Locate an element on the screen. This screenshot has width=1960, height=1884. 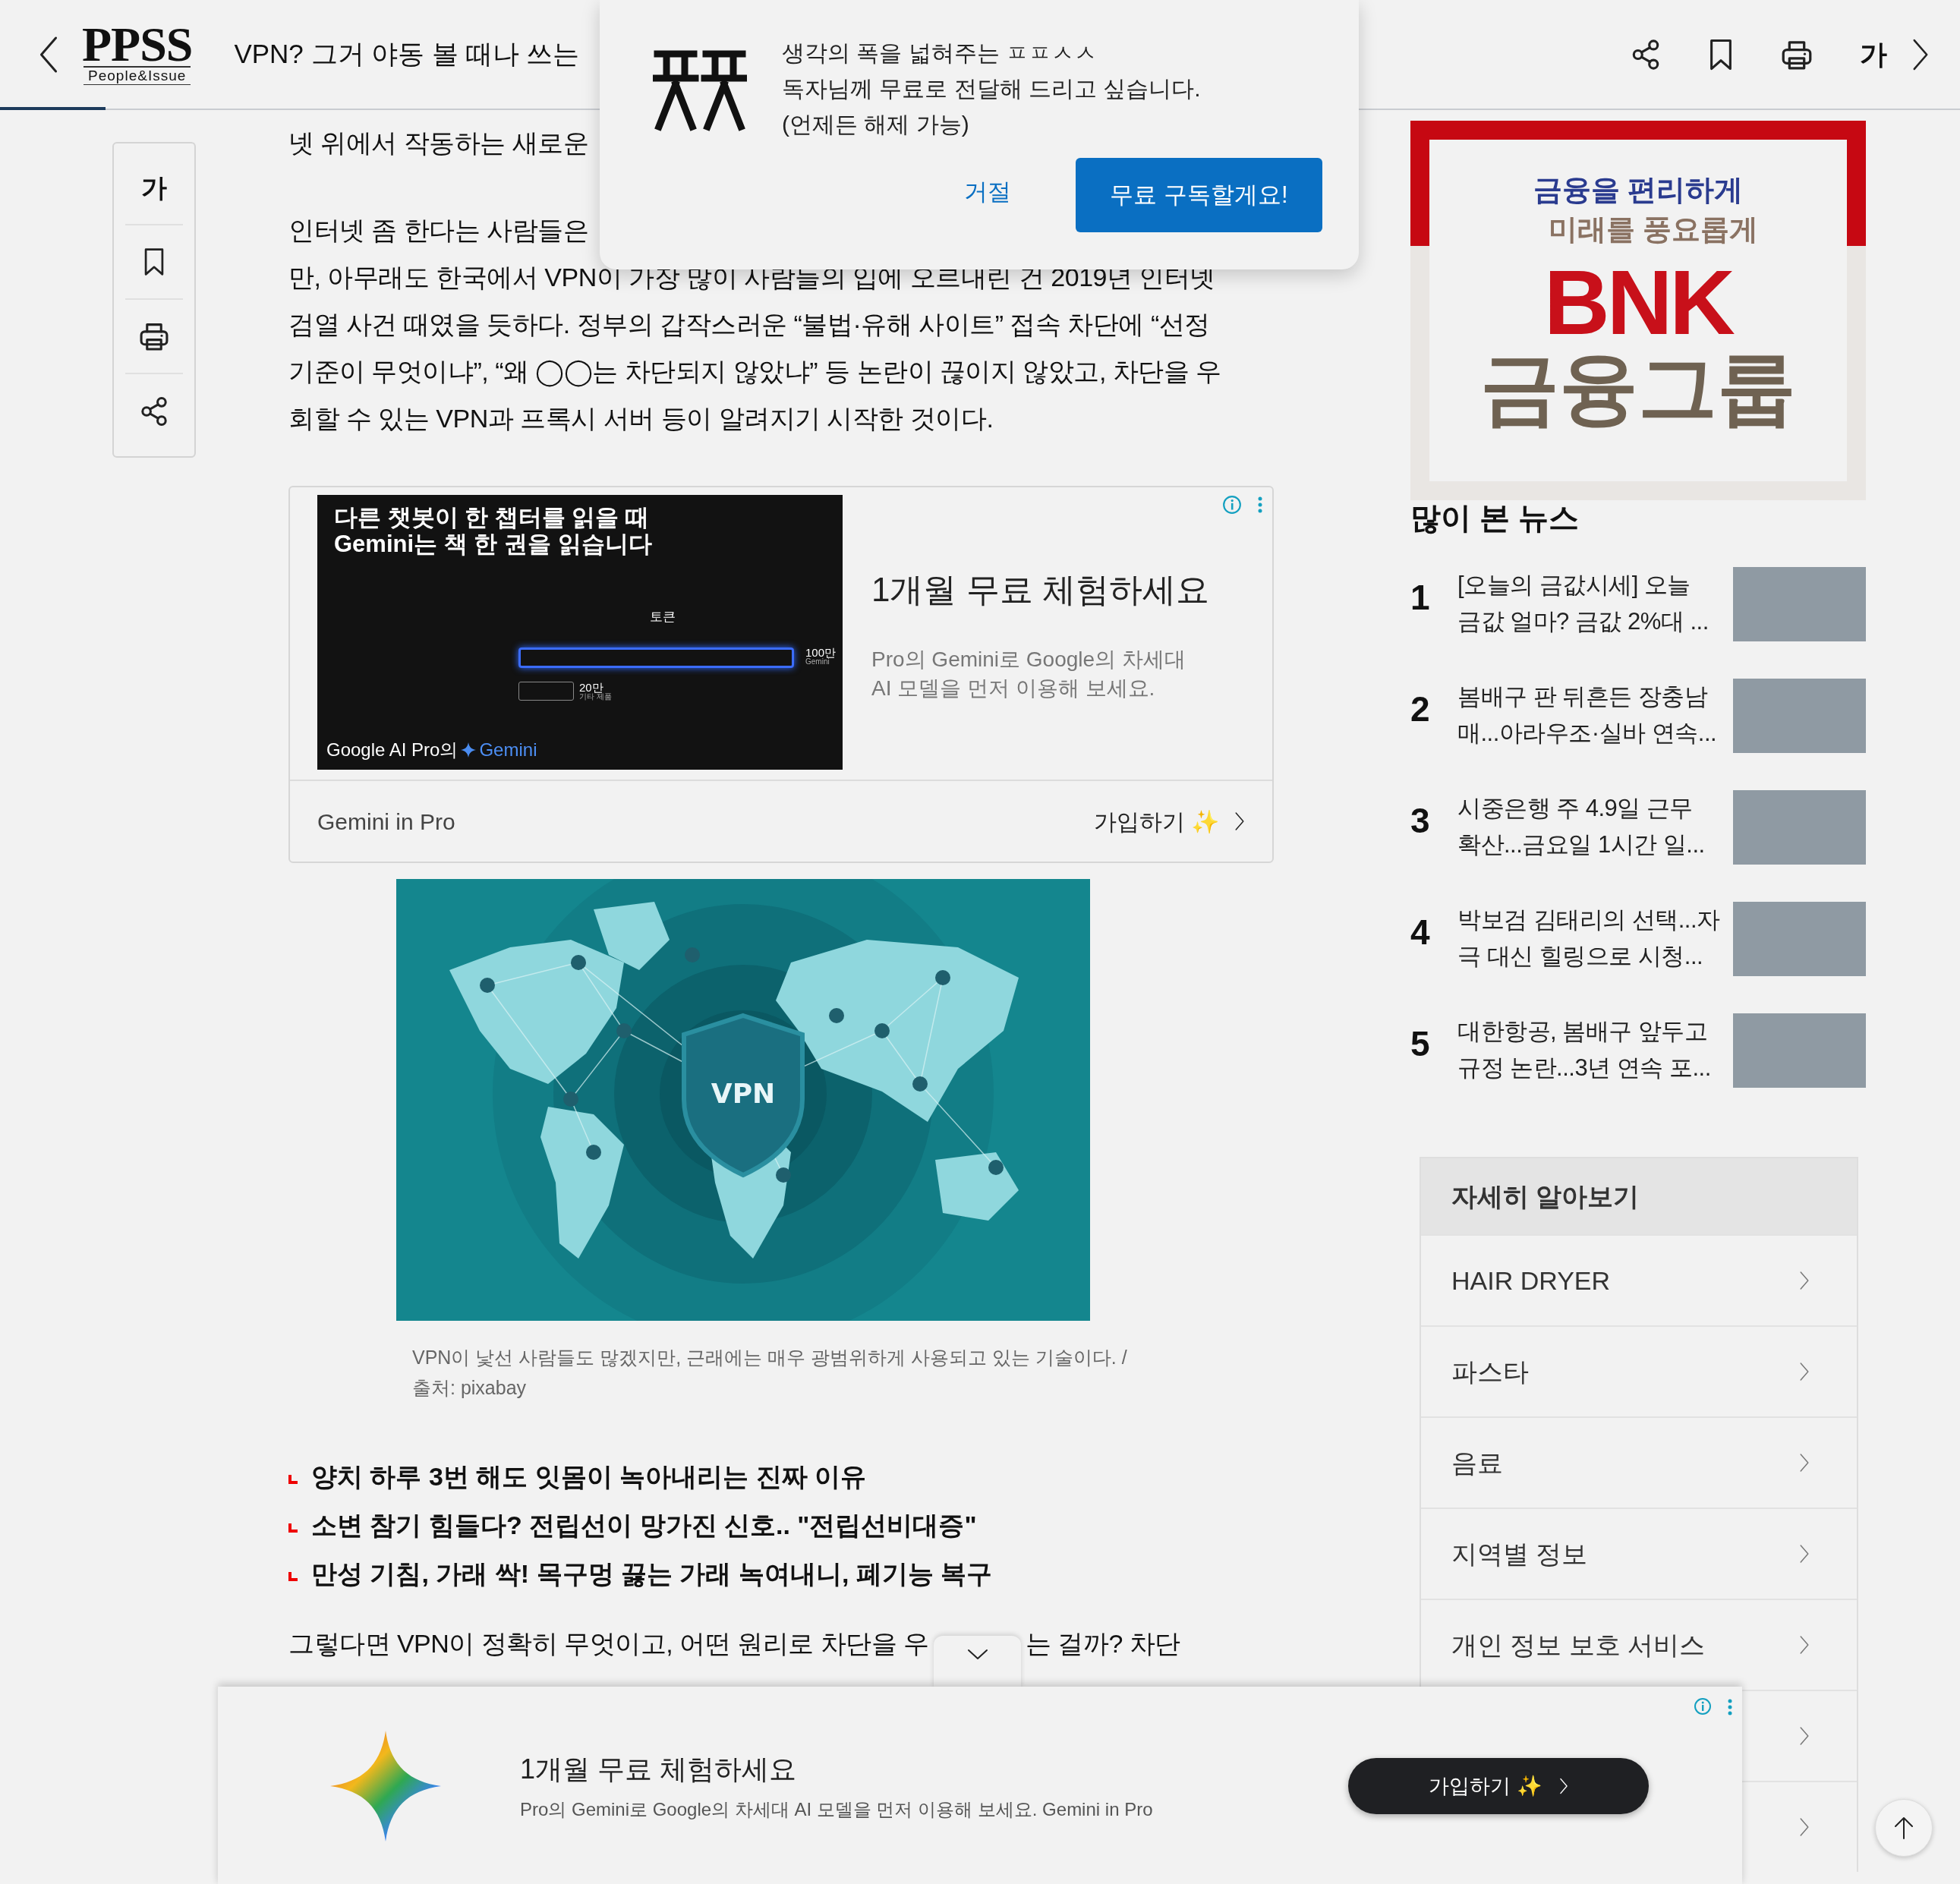
rank-number: 3 is located at coordinates (1420, 821).